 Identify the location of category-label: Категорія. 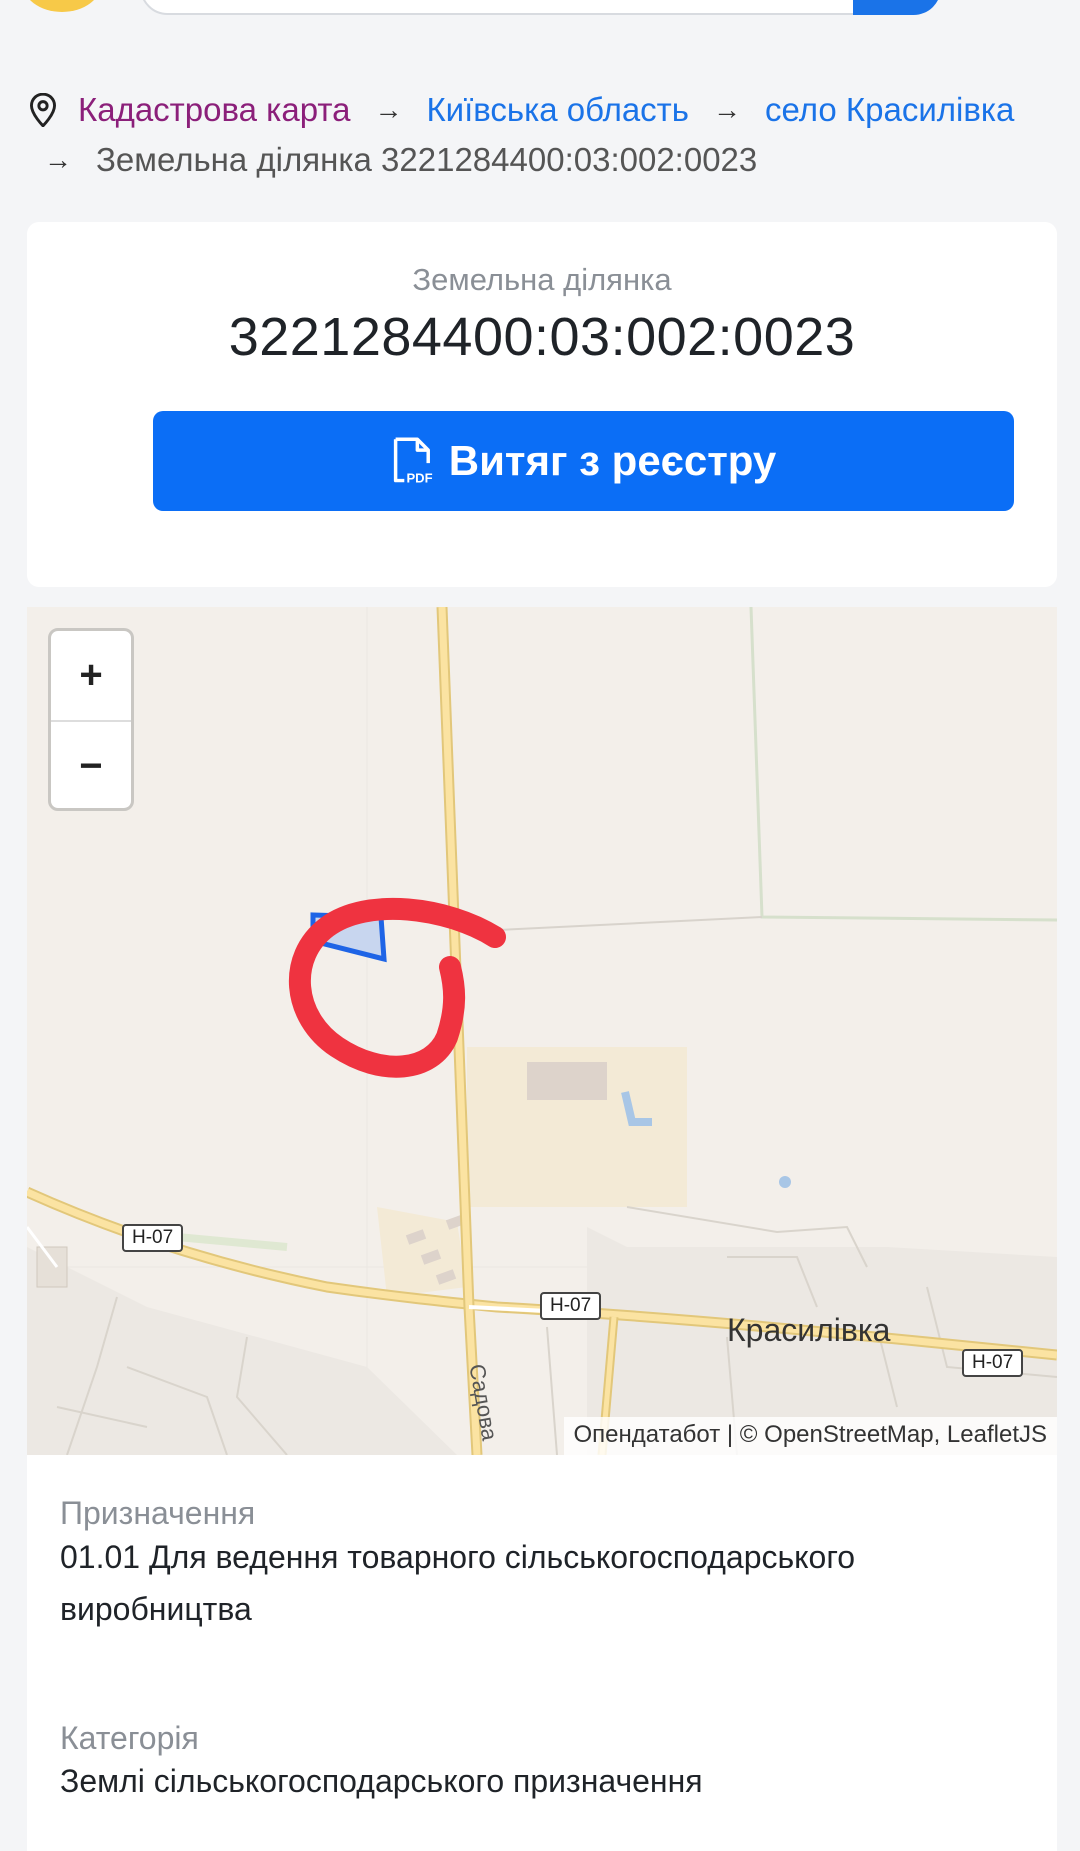
(129, 1738).